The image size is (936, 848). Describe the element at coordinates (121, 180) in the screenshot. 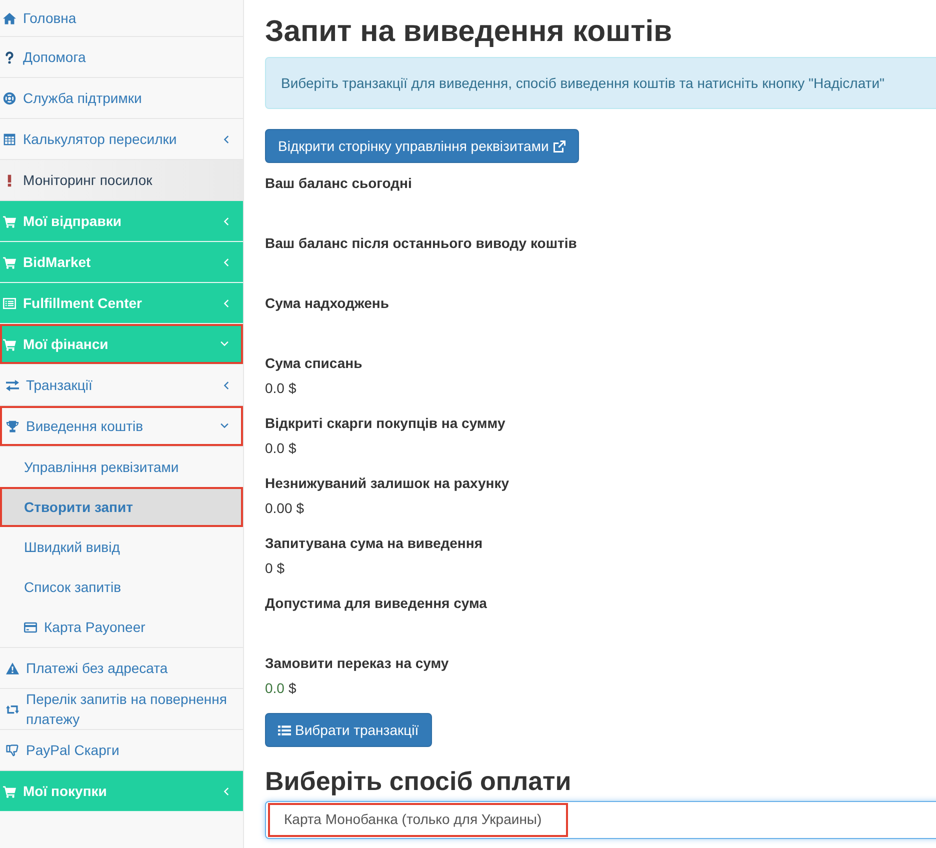

I see `sidebar-item: Моніторинг посилок` at that location.